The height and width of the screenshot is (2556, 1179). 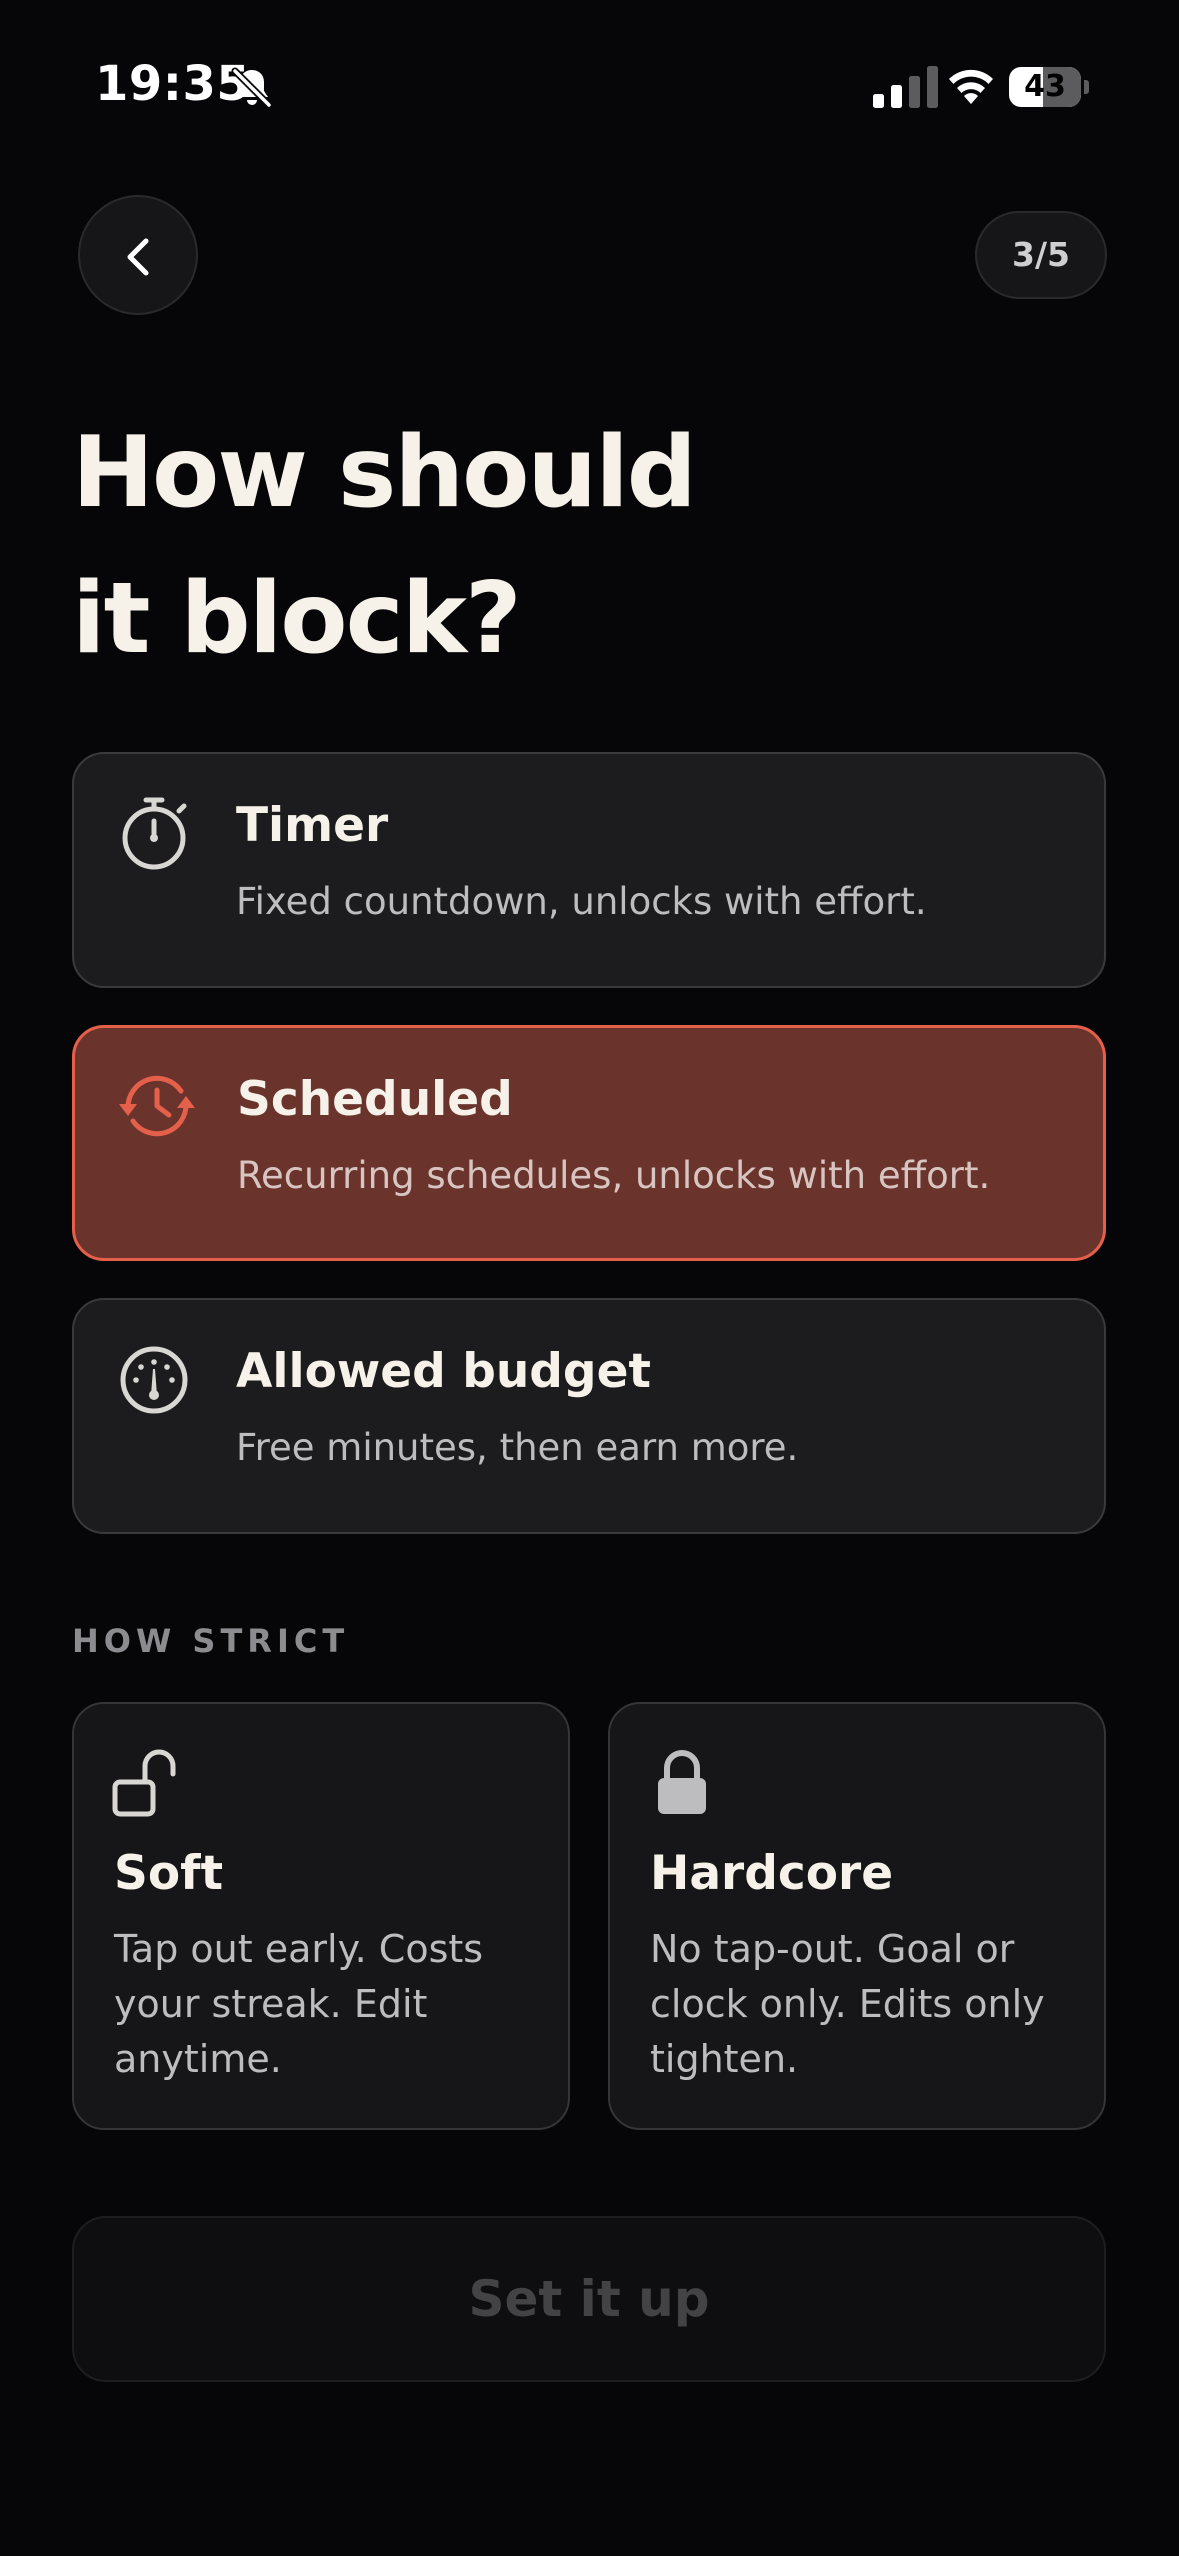 What do you see at coordinates (297, 619) in the screenshot?
I see `page-title-line-2: it block?` at bounding box center [297, 619].